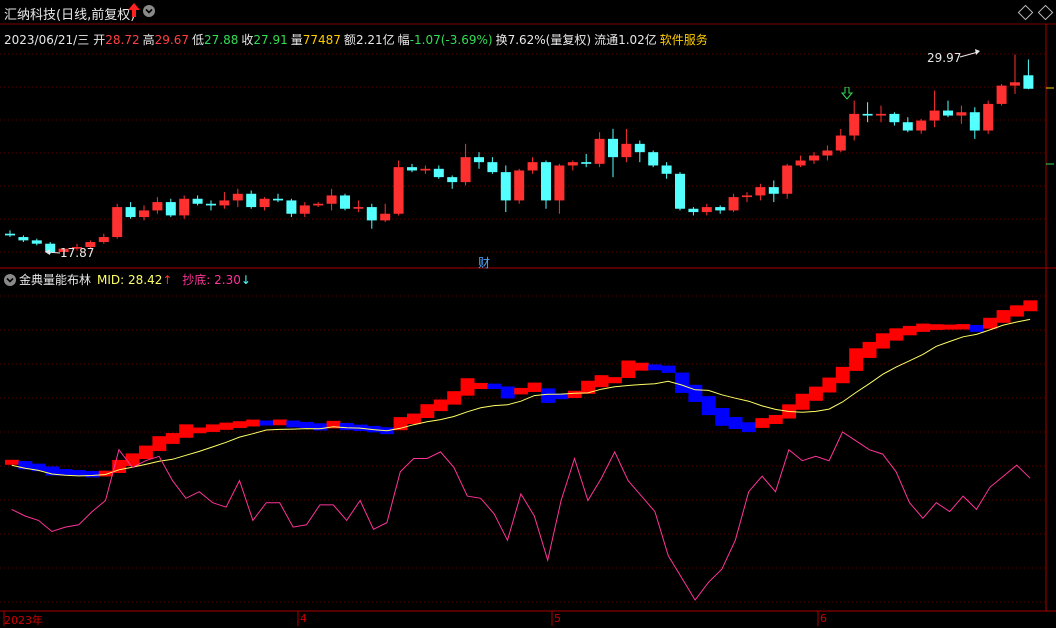  I want to click on green-down-arrow-icon, so click(847, 94).